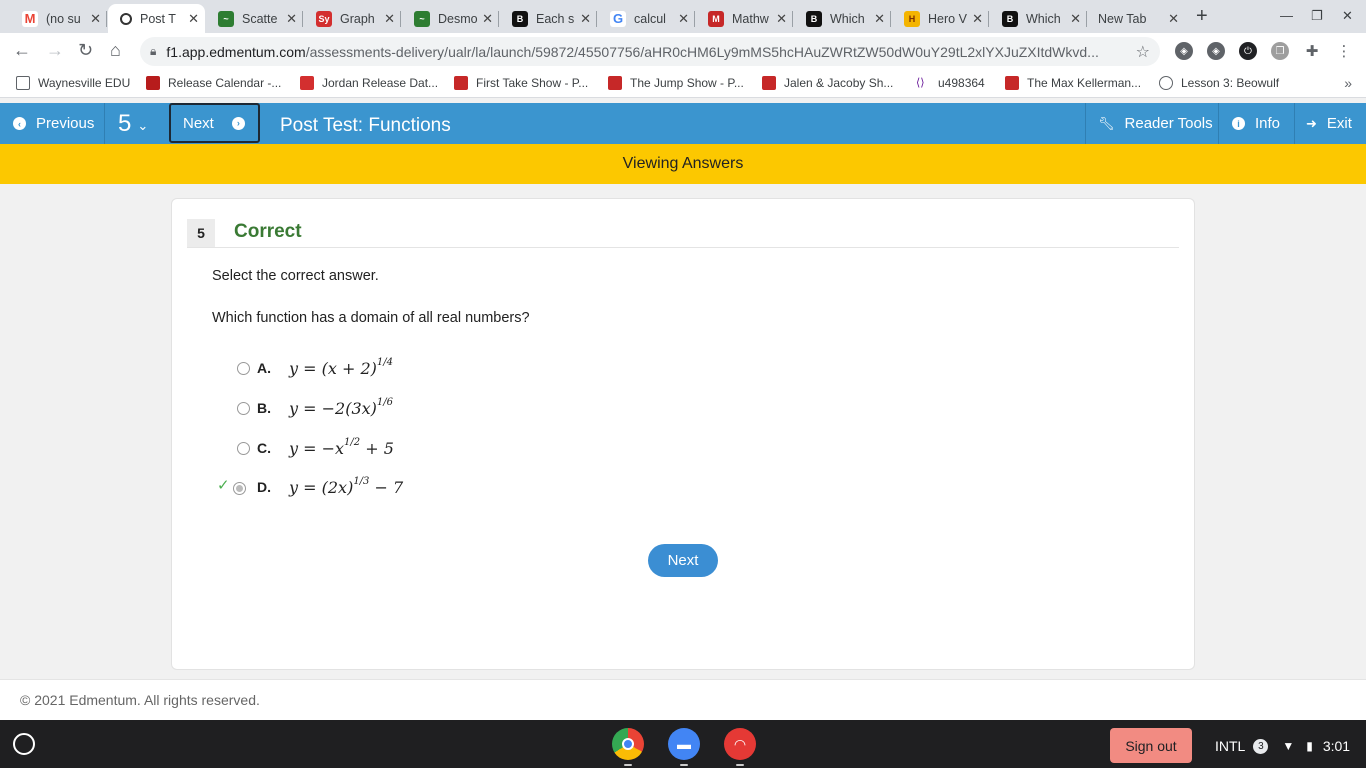  Describe the element at coordinates (153, 51) in the screenshot. I see `lock-icon: 🔒︎` at that location.